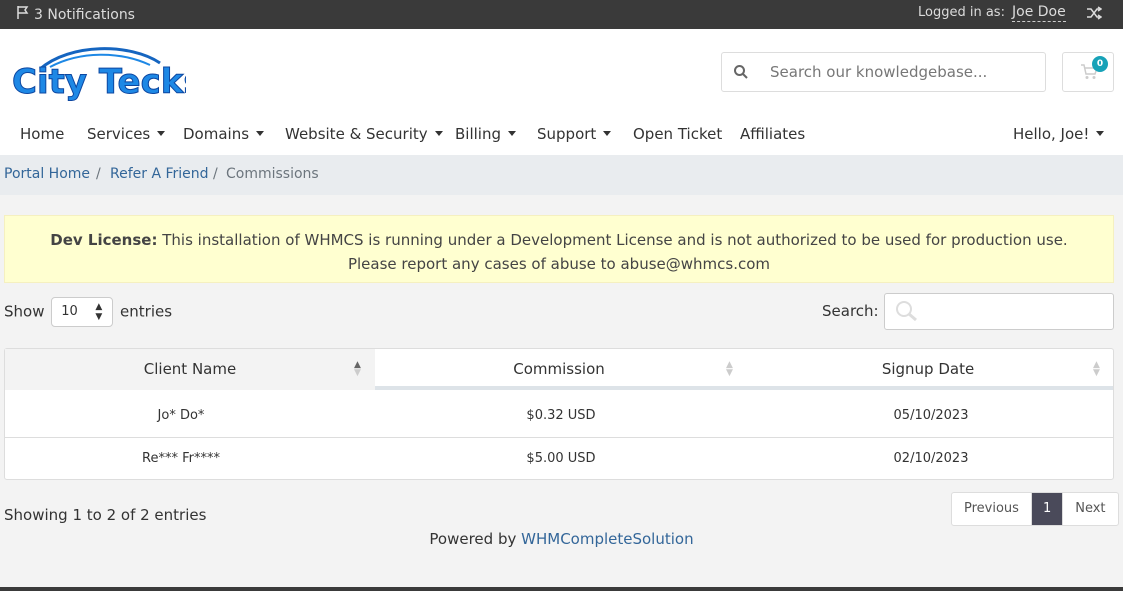 The height and width of the screenshot is (591, 1123). Describe the element at coordinates (24, 311) in the screenshot. I see `show-label: Show` at that location.